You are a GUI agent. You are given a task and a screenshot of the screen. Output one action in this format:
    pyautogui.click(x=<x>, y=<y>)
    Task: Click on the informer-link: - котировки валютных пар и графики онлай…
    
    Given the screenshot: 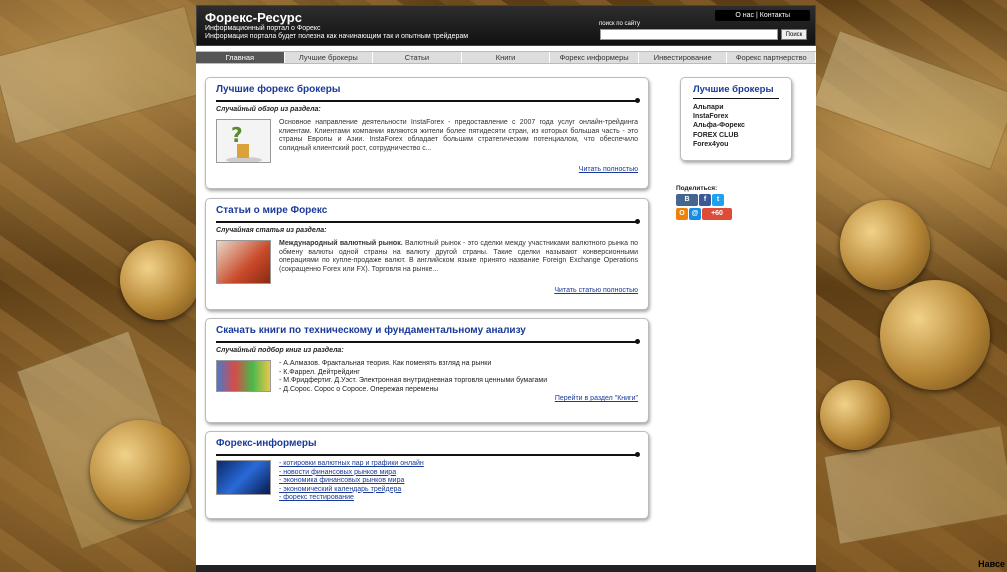 What is the action you would take?
    pyautogui.click(x=351, y=463)
    